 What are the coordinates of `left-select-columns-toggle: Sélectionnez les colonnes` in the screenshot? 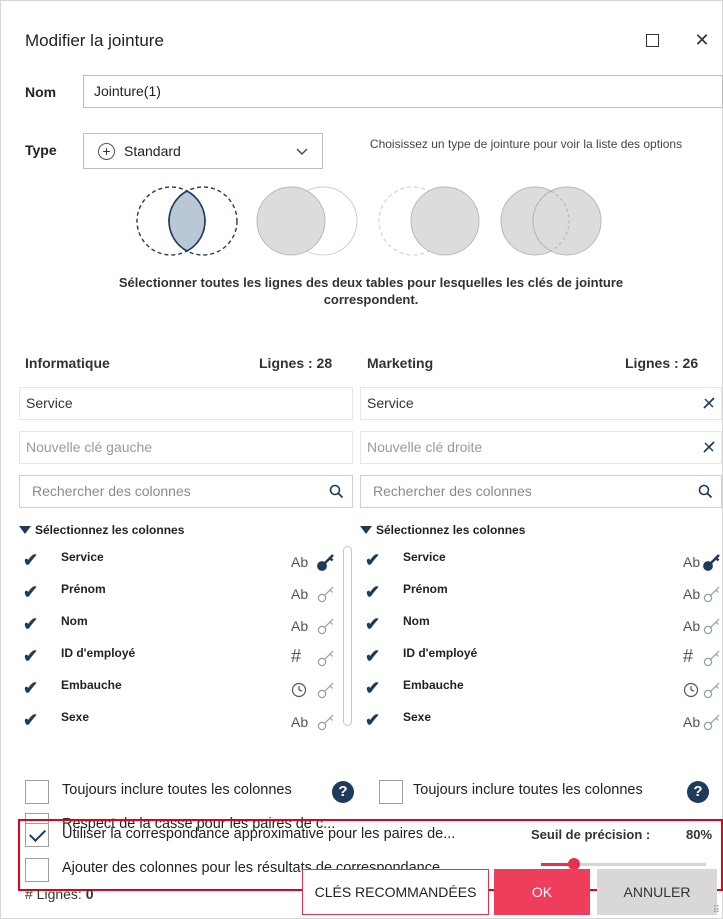 It's located at (101, 530).